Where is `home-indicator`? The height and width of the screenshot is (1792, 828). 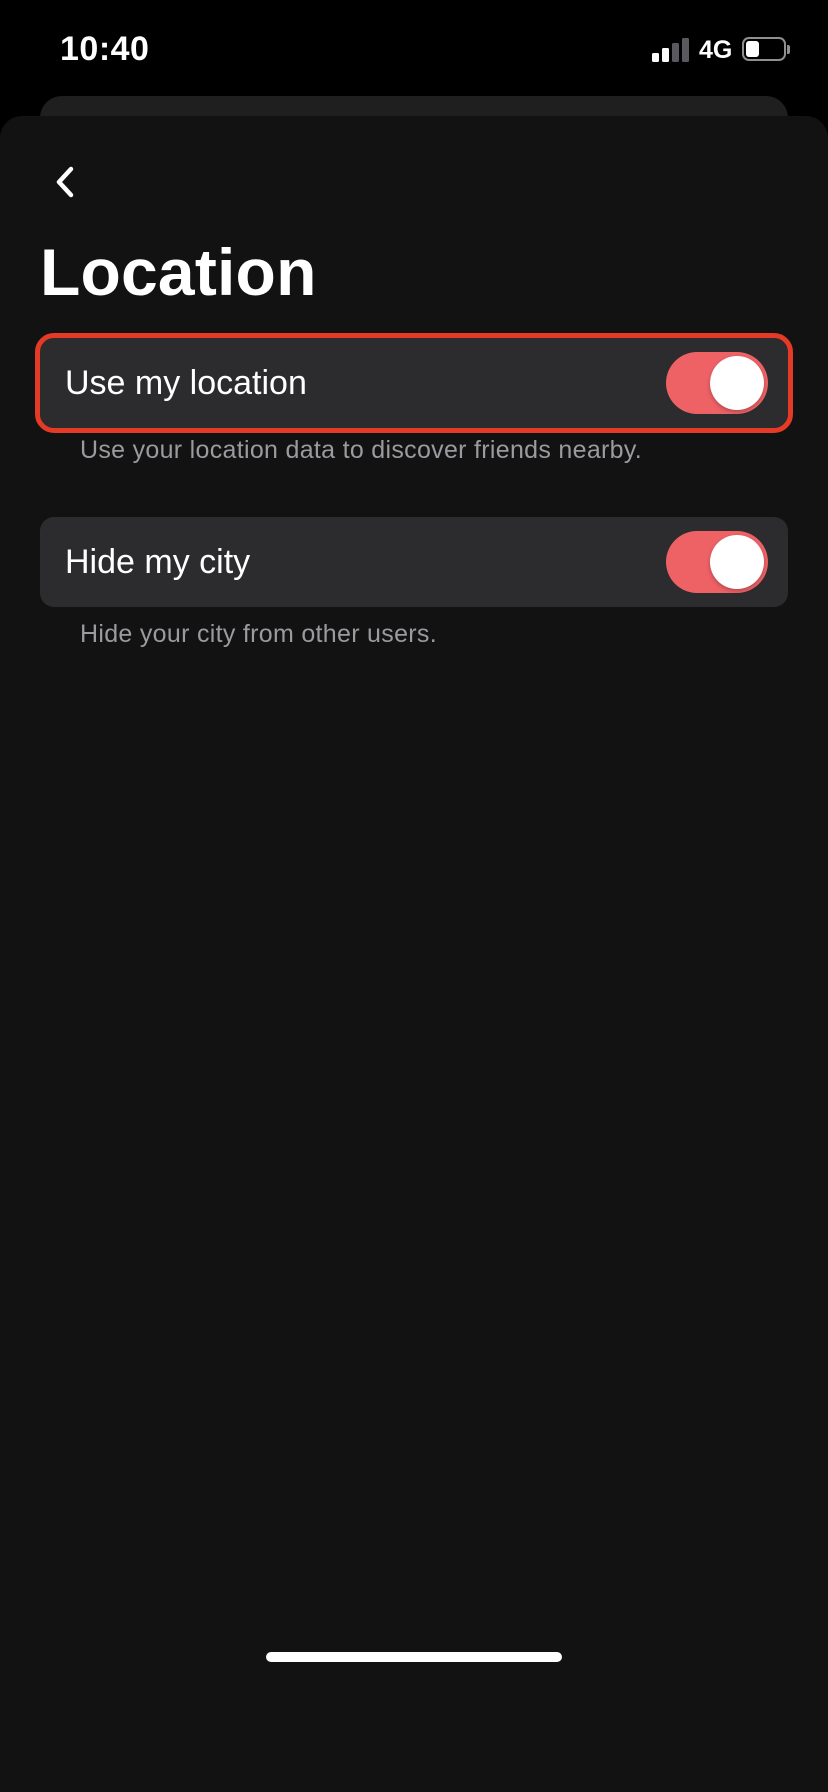
home-indicator is located at coordinates (414, 1657).